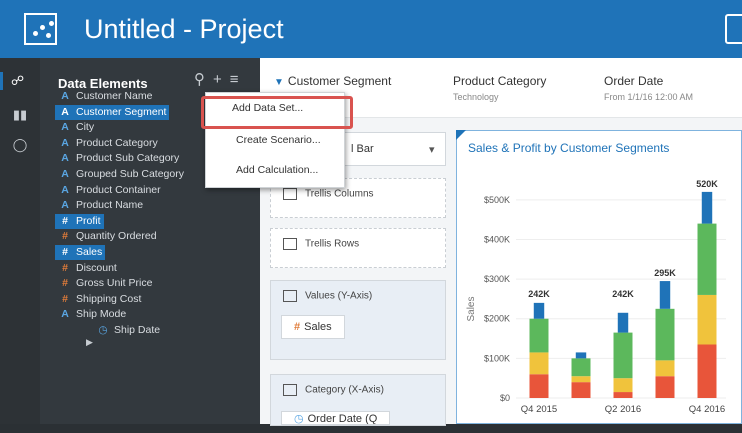 The width and height of the screenshot is (742, 433). I want to click on project-title: Untitled - Project, so click(184, 29).